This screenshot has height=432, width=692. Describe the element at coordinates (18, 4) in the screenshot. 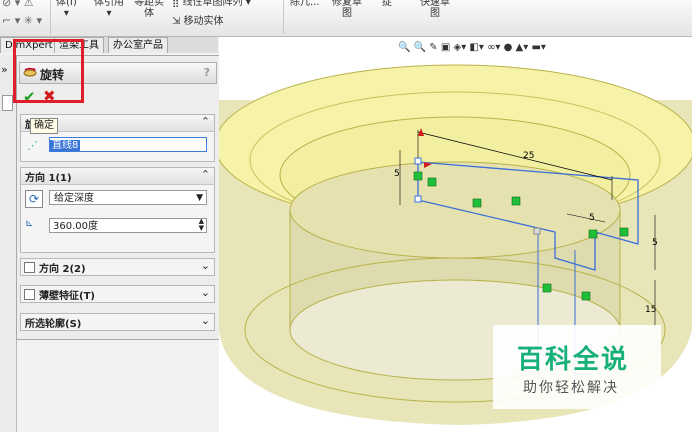

I see `pencil-icon: ⊘ ▾ ⚠` at that location.